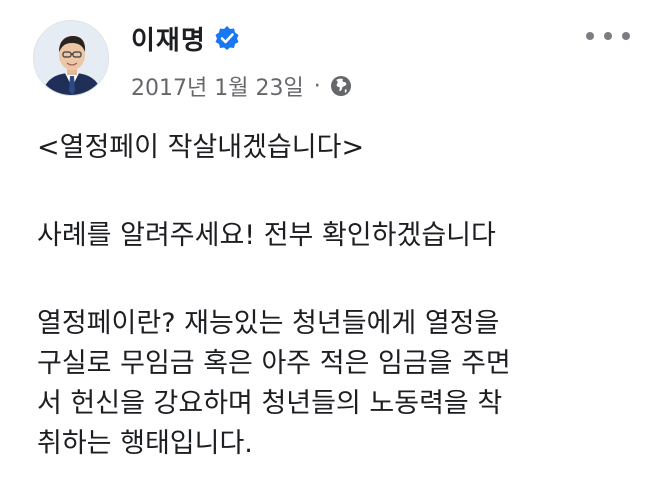 This screenshot has width=658, height=487. What do you see at coordinates (217, 86) in the screenshot?
I see `post-date: 2017년 1월 23일` at bounding box center [217, 86].